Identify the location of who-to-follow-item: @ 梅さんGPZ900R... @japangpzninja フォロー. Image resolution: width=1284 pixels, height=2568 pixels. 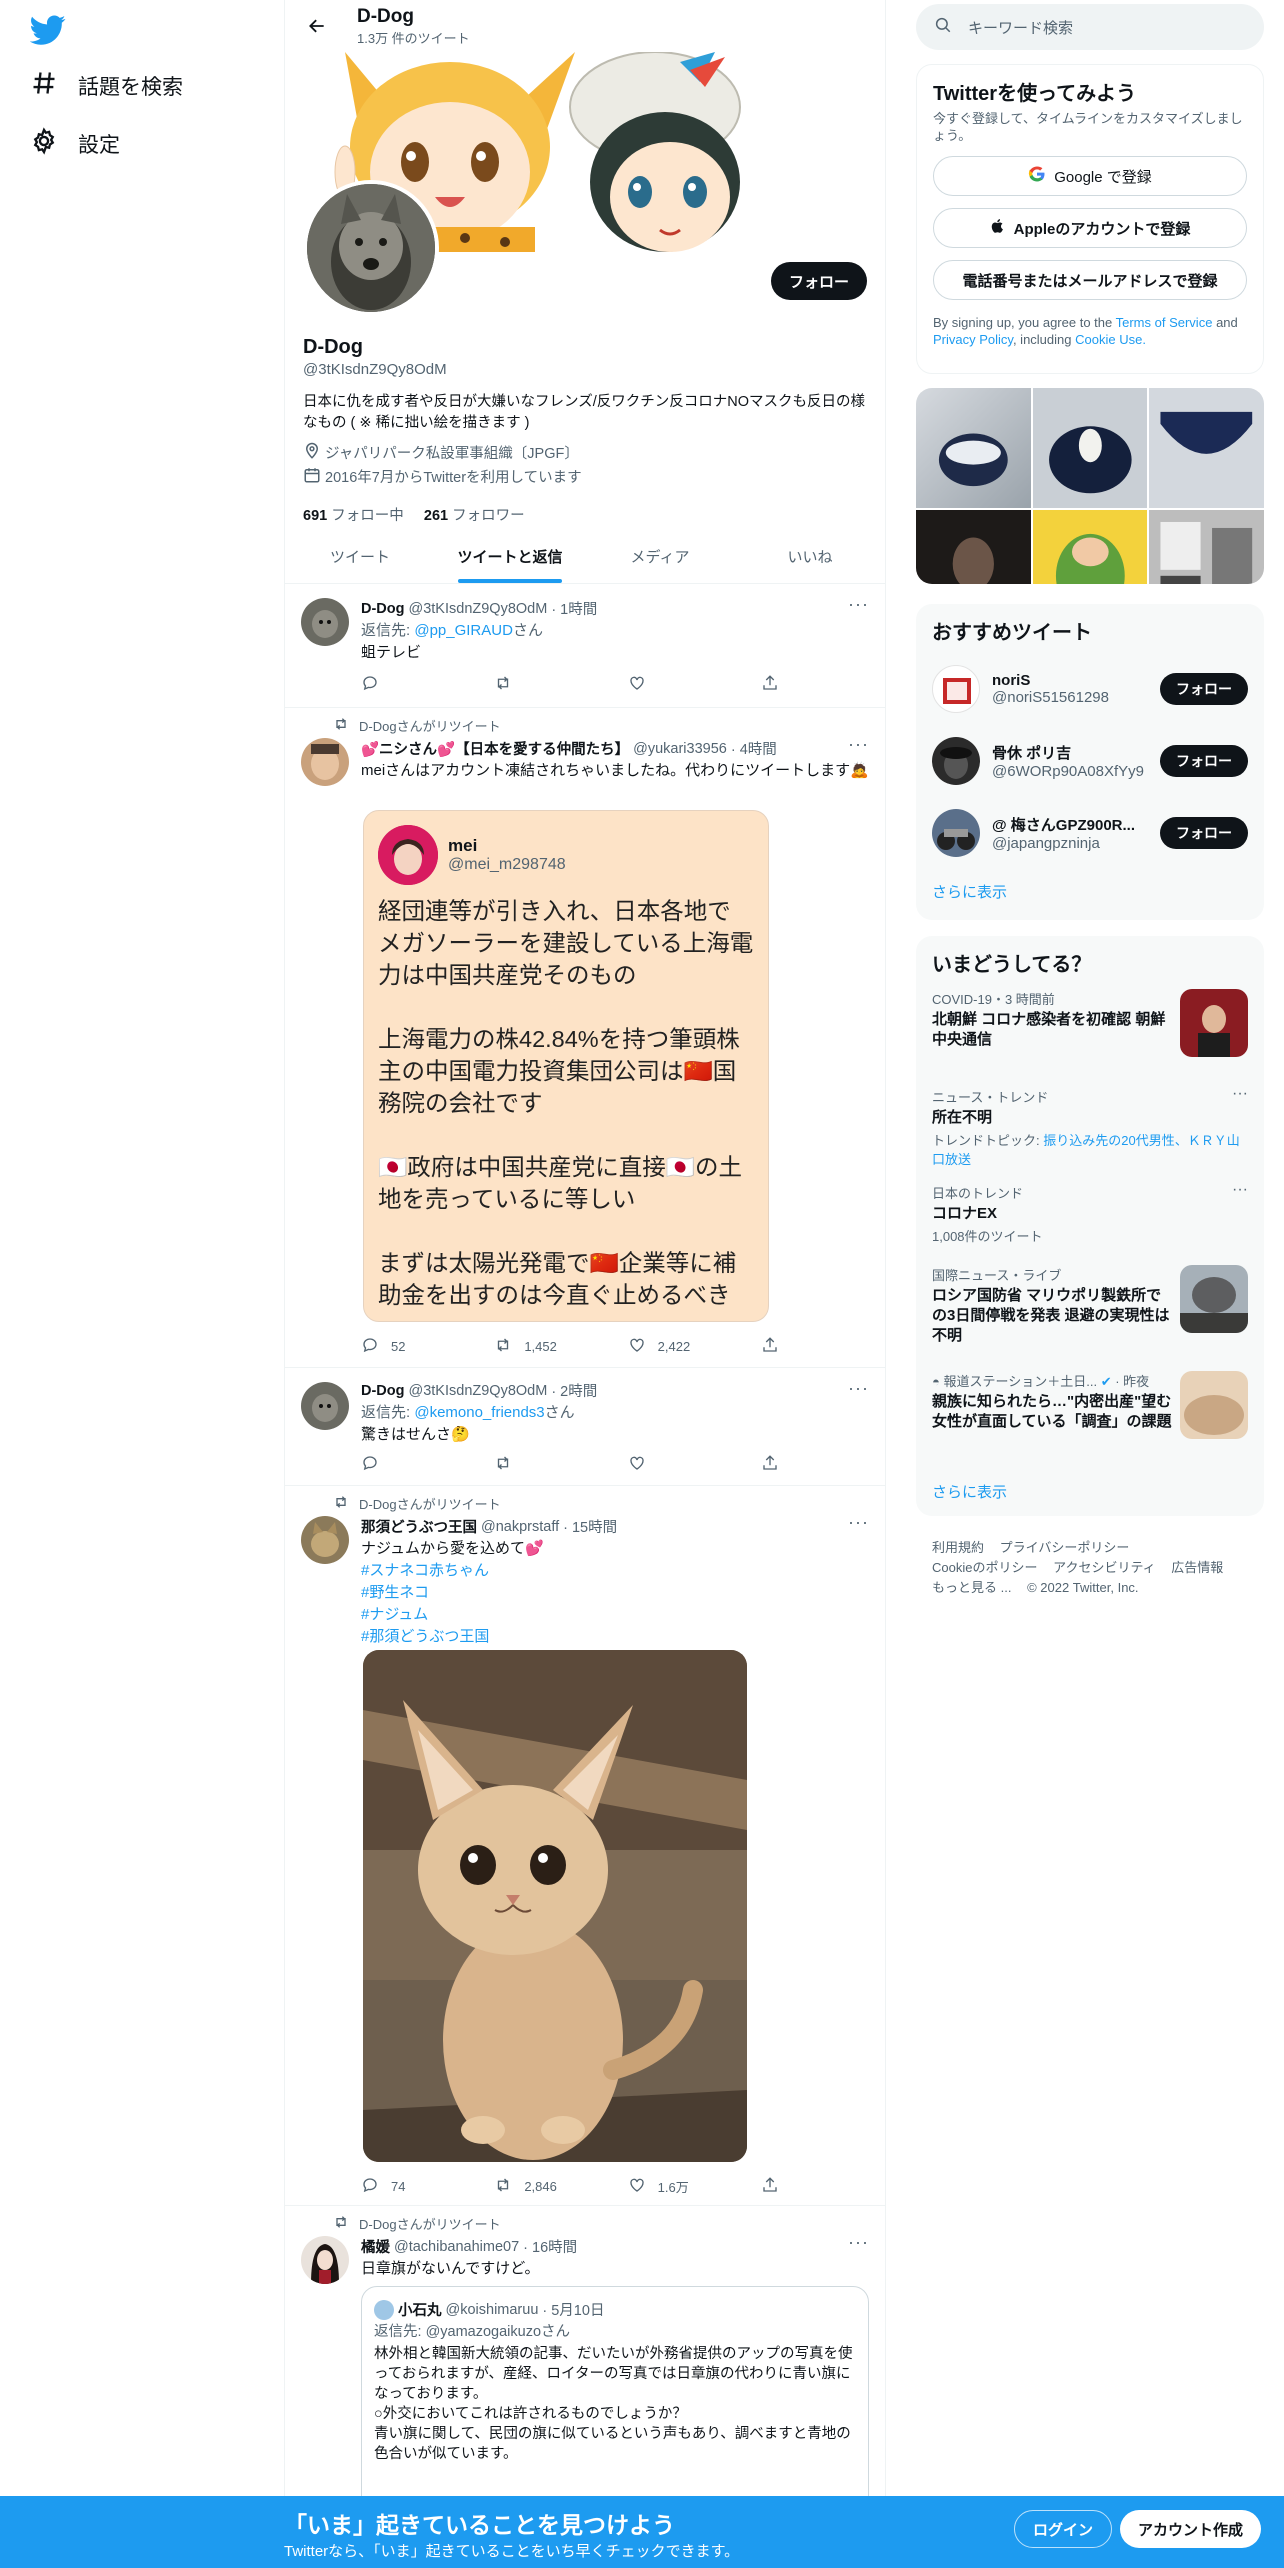
(1090, 833).